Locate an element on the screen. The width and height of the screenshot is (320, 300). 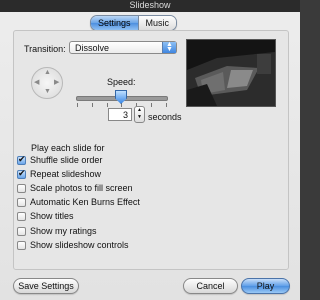
seconds-label: seconds is located at coordinates (165, 117).